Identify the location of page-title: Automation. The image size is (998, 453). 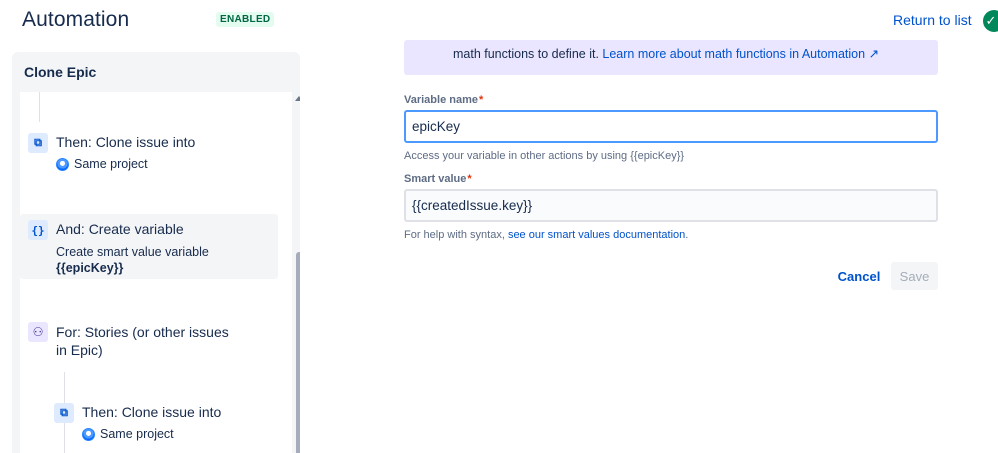
(76, 19).